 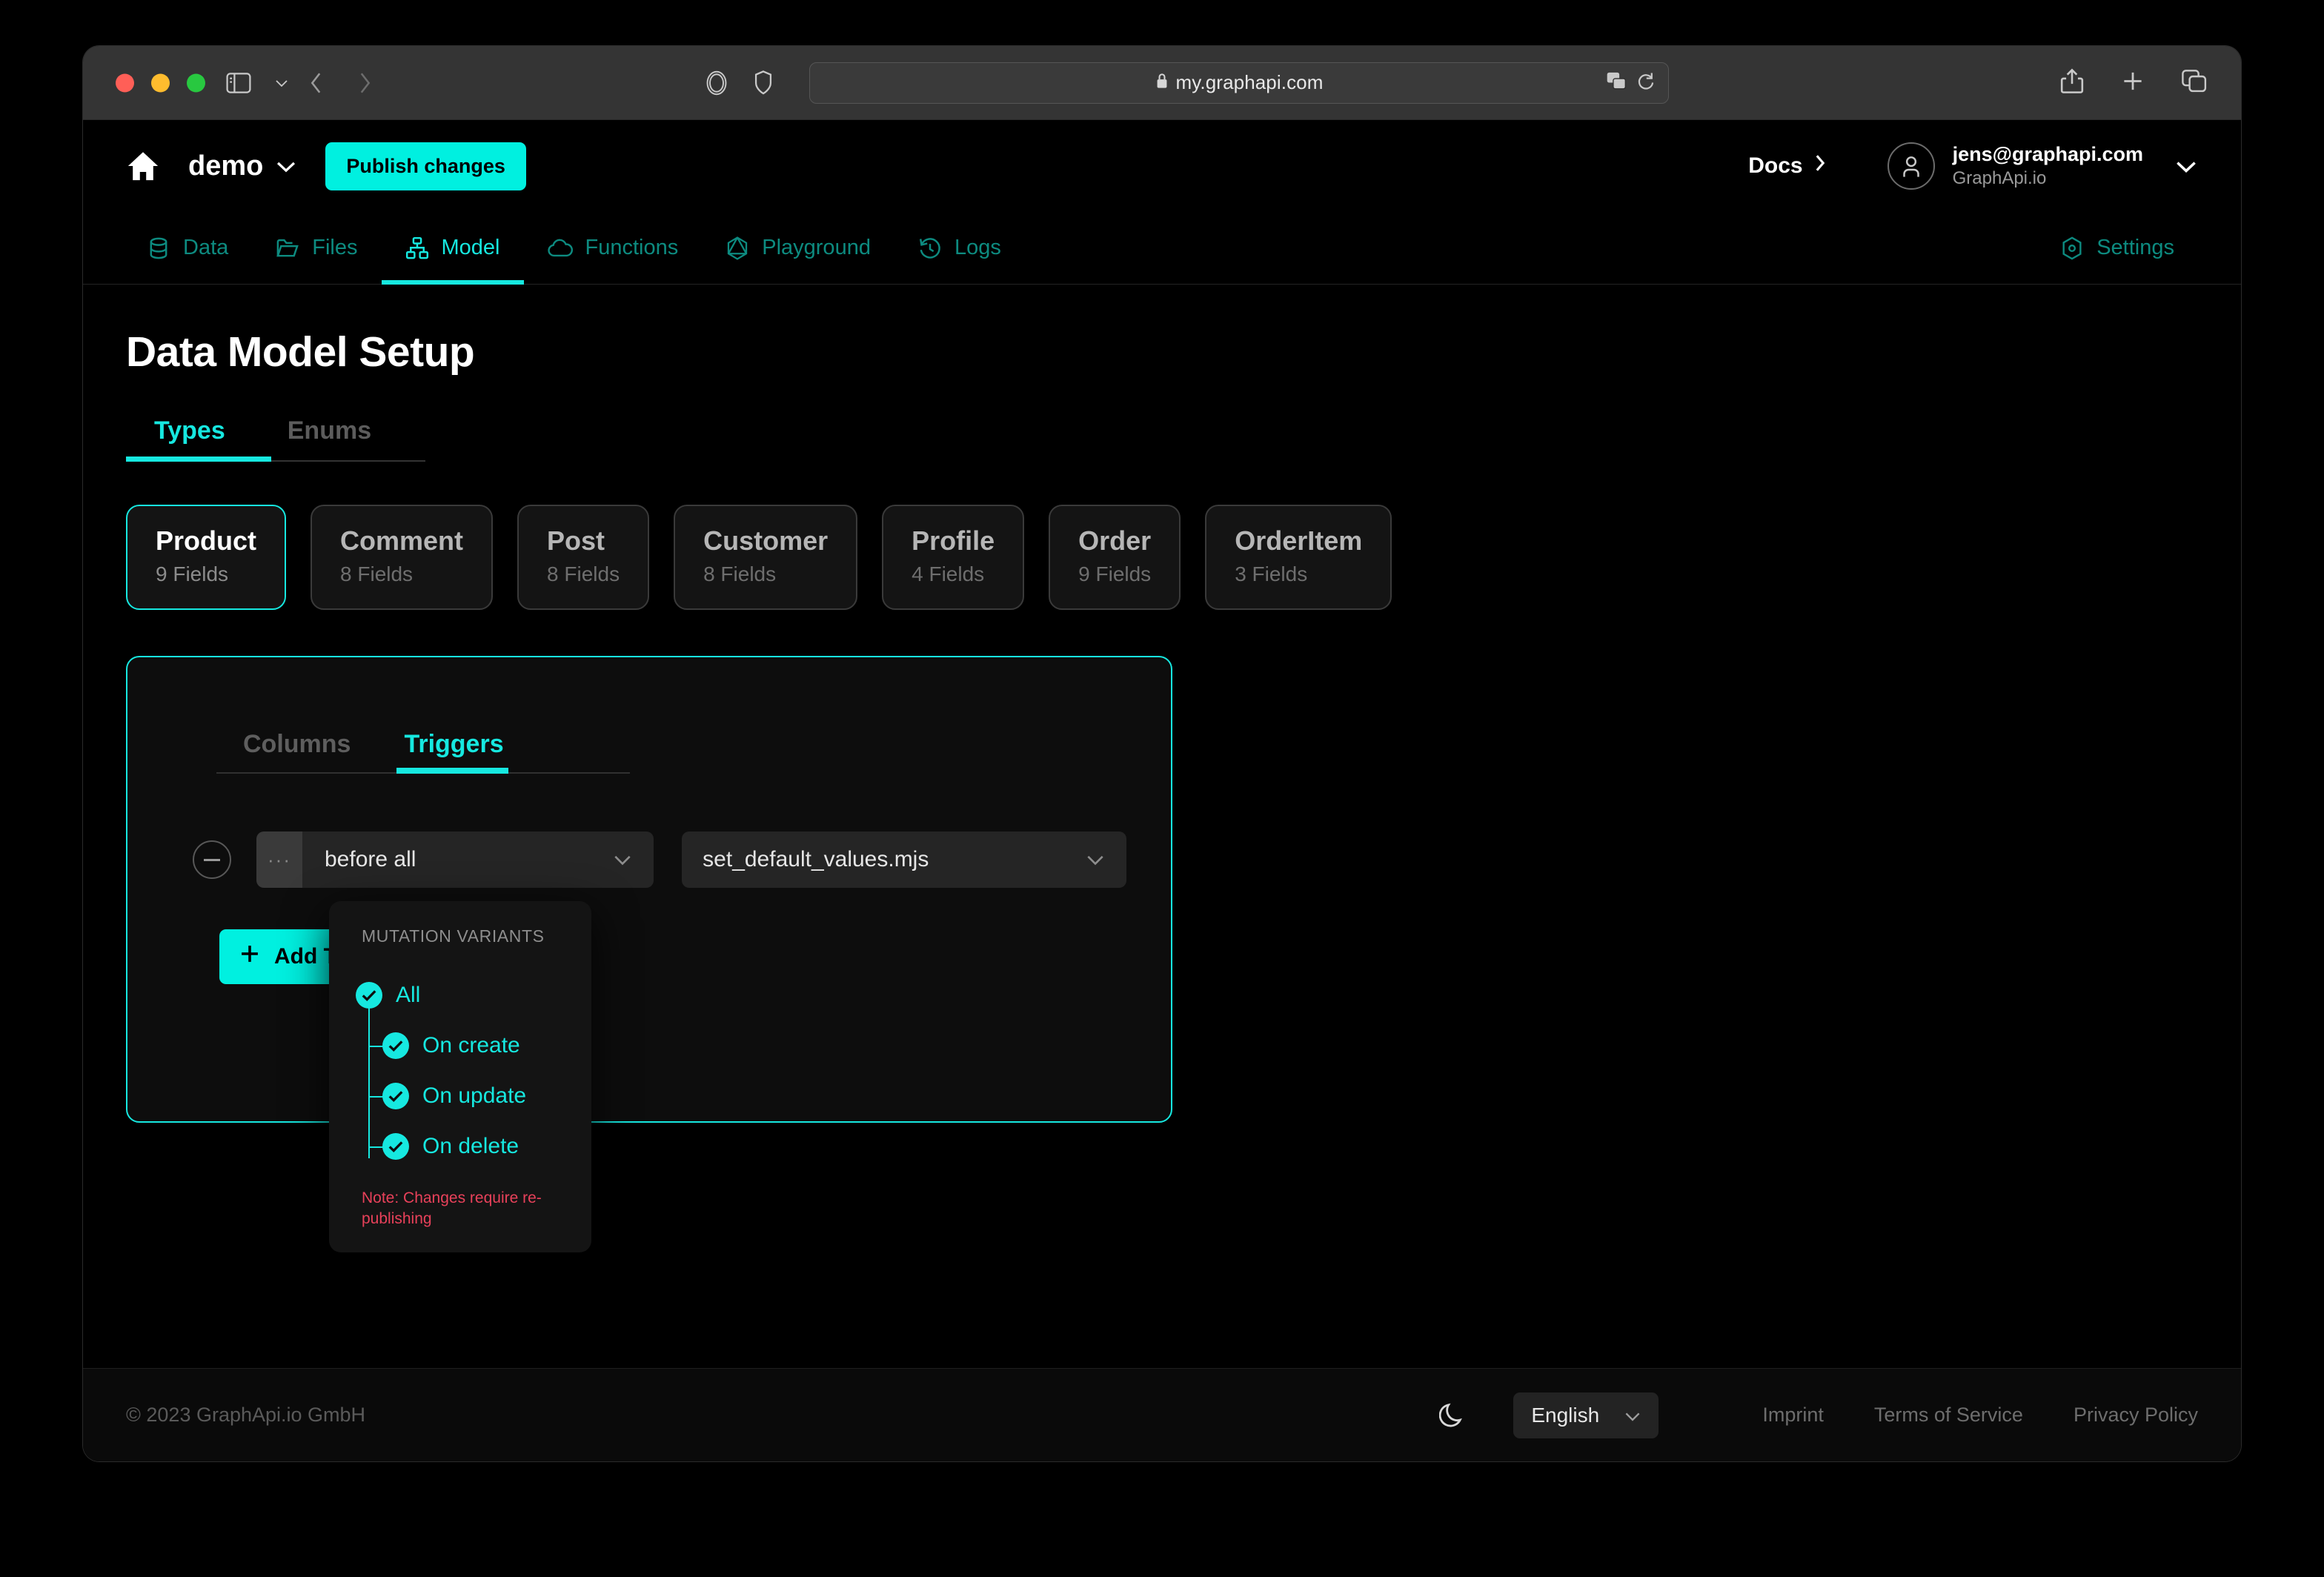 What do you see at coordinates (904, 859) in the screenshot?
I see `trigger-function-select: set_default_values.mjs` at bounding box center [904, 859].